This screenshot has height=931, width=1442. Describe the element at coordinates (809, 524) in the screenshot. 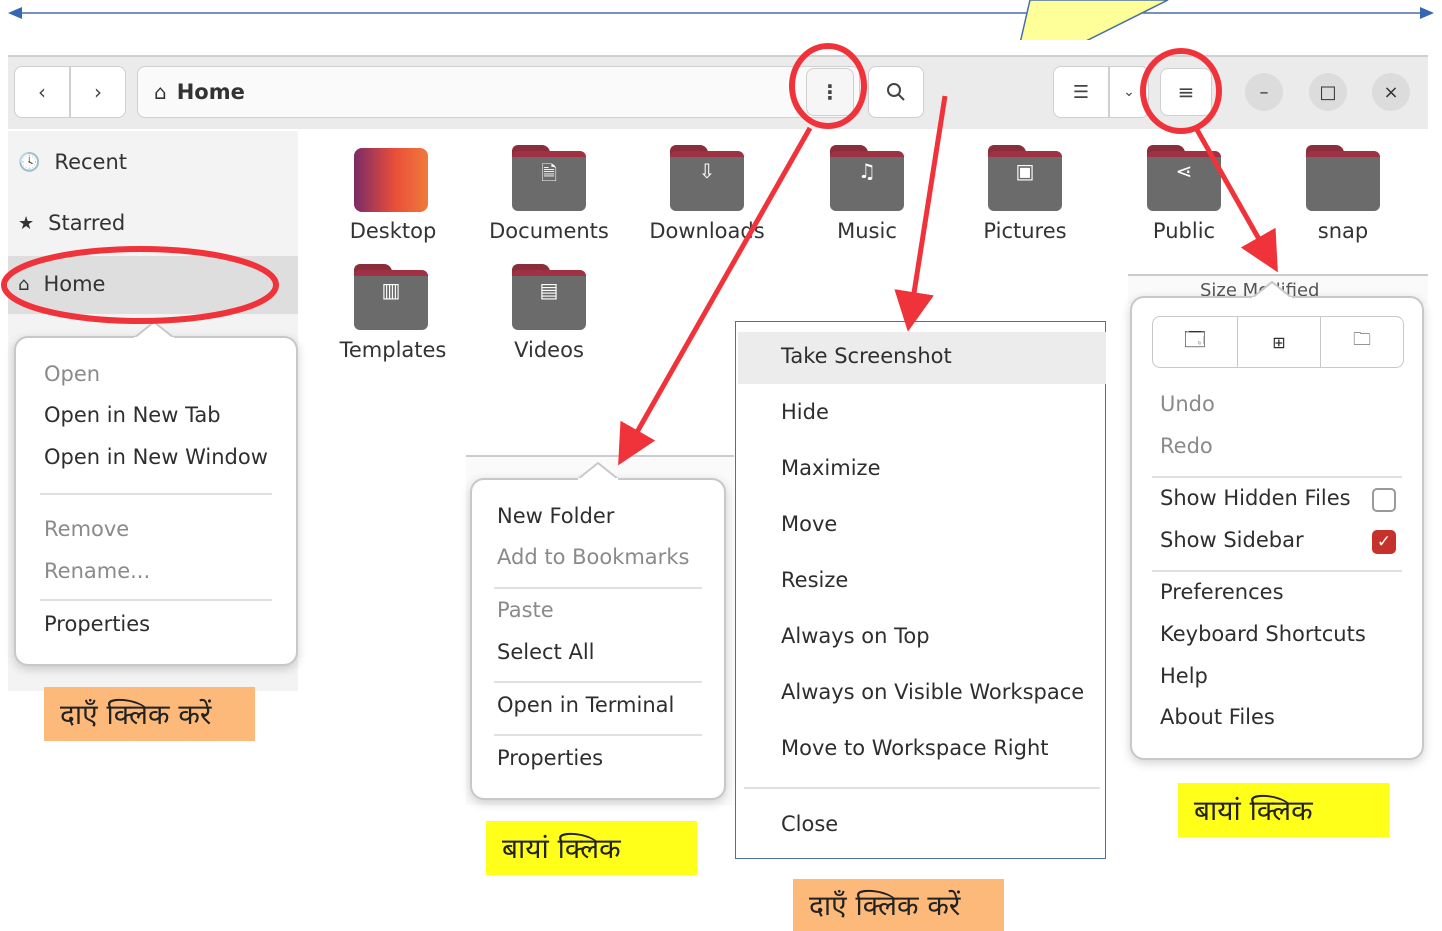

I see `menu-item-move: Move` at that location.